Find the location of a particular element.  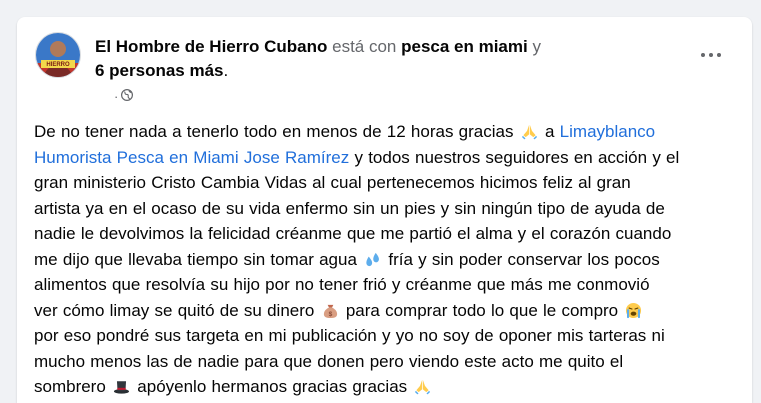

tagged-others: 6 personas más is located at coordinates (159, 70).